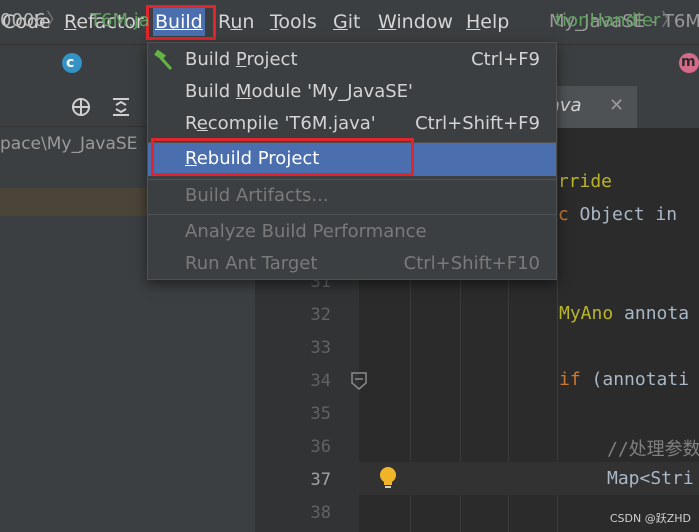  I want to click on locate-icon, so click(81, 107).